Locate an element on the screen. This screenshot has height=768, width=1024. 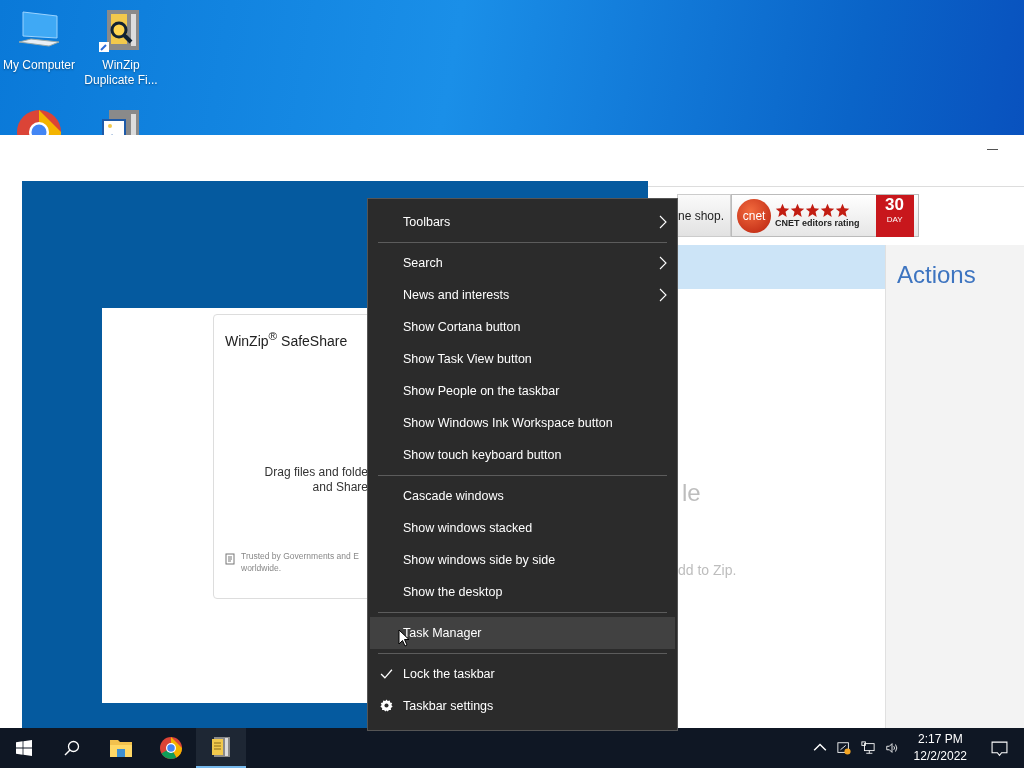
volume-icon is located at coordinates (891, 748).